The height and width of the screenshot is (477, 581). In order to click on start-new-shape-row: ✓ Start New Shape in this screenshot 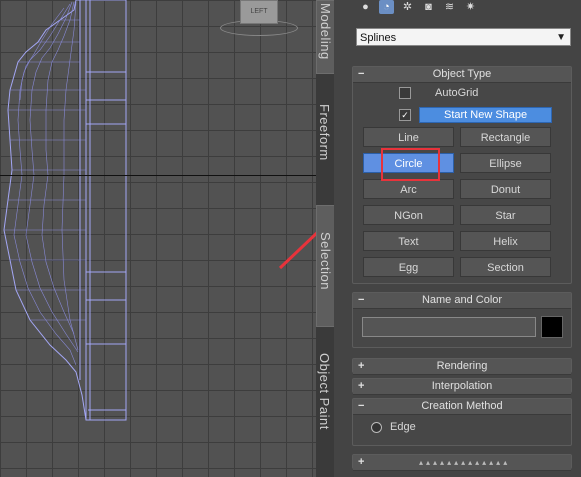, I will do `click(476, 115)`.